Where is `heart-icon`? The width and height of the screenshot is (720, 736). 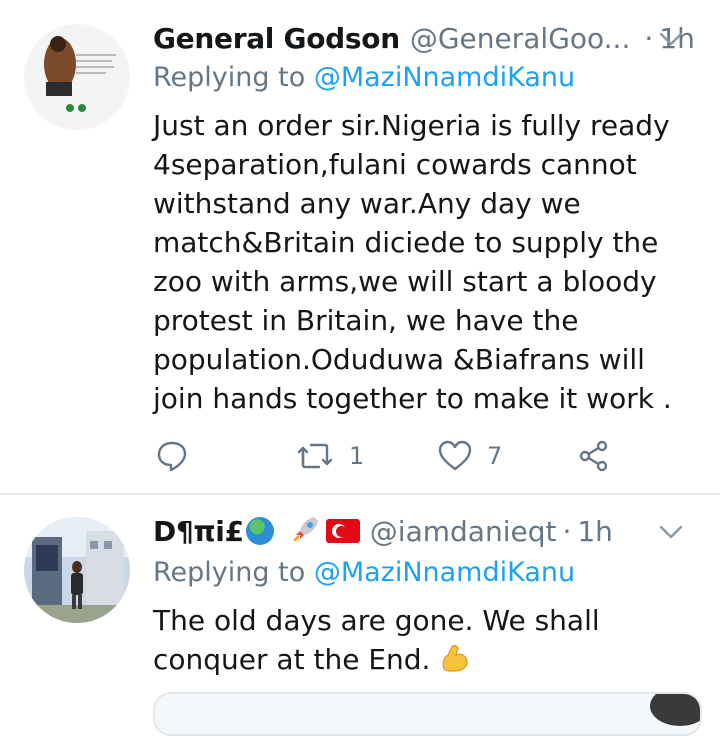
heart-icon is located at coordinates (455, 456).